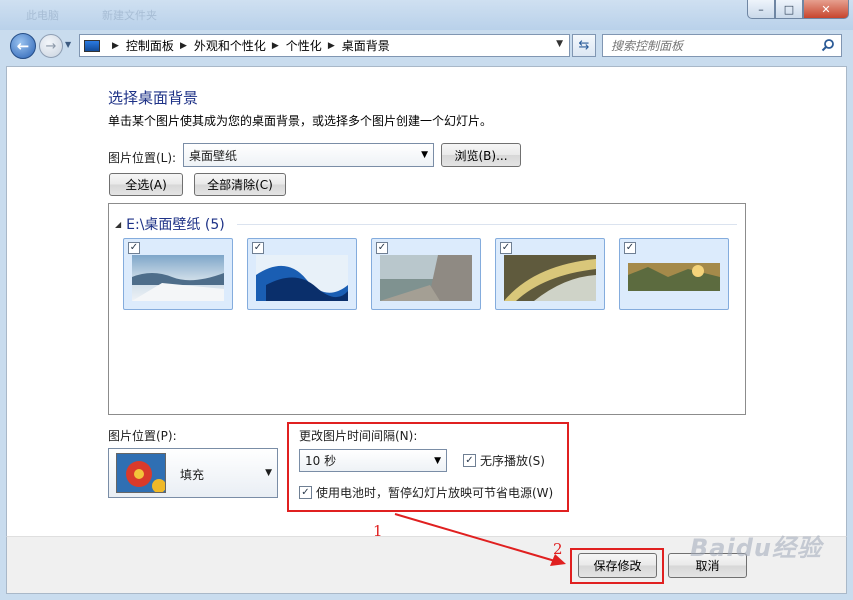  I want to click on thumbnail-mountain-sunrise: ✓, so click(674, 274).